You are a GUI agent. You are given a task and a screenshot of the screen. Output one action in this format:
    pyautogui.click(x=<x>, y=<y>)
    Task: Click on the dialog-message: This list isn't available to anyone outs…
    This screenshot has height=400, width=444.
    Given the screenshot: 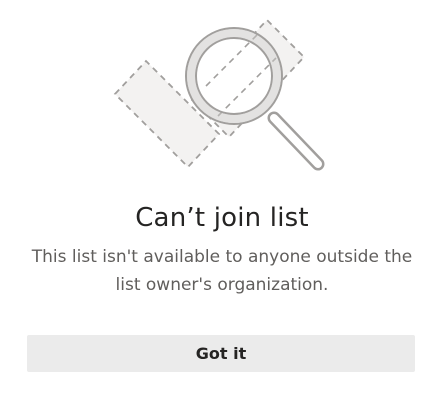 What is the action you would take?
    pyautogui.click(x=222, y=271)
    